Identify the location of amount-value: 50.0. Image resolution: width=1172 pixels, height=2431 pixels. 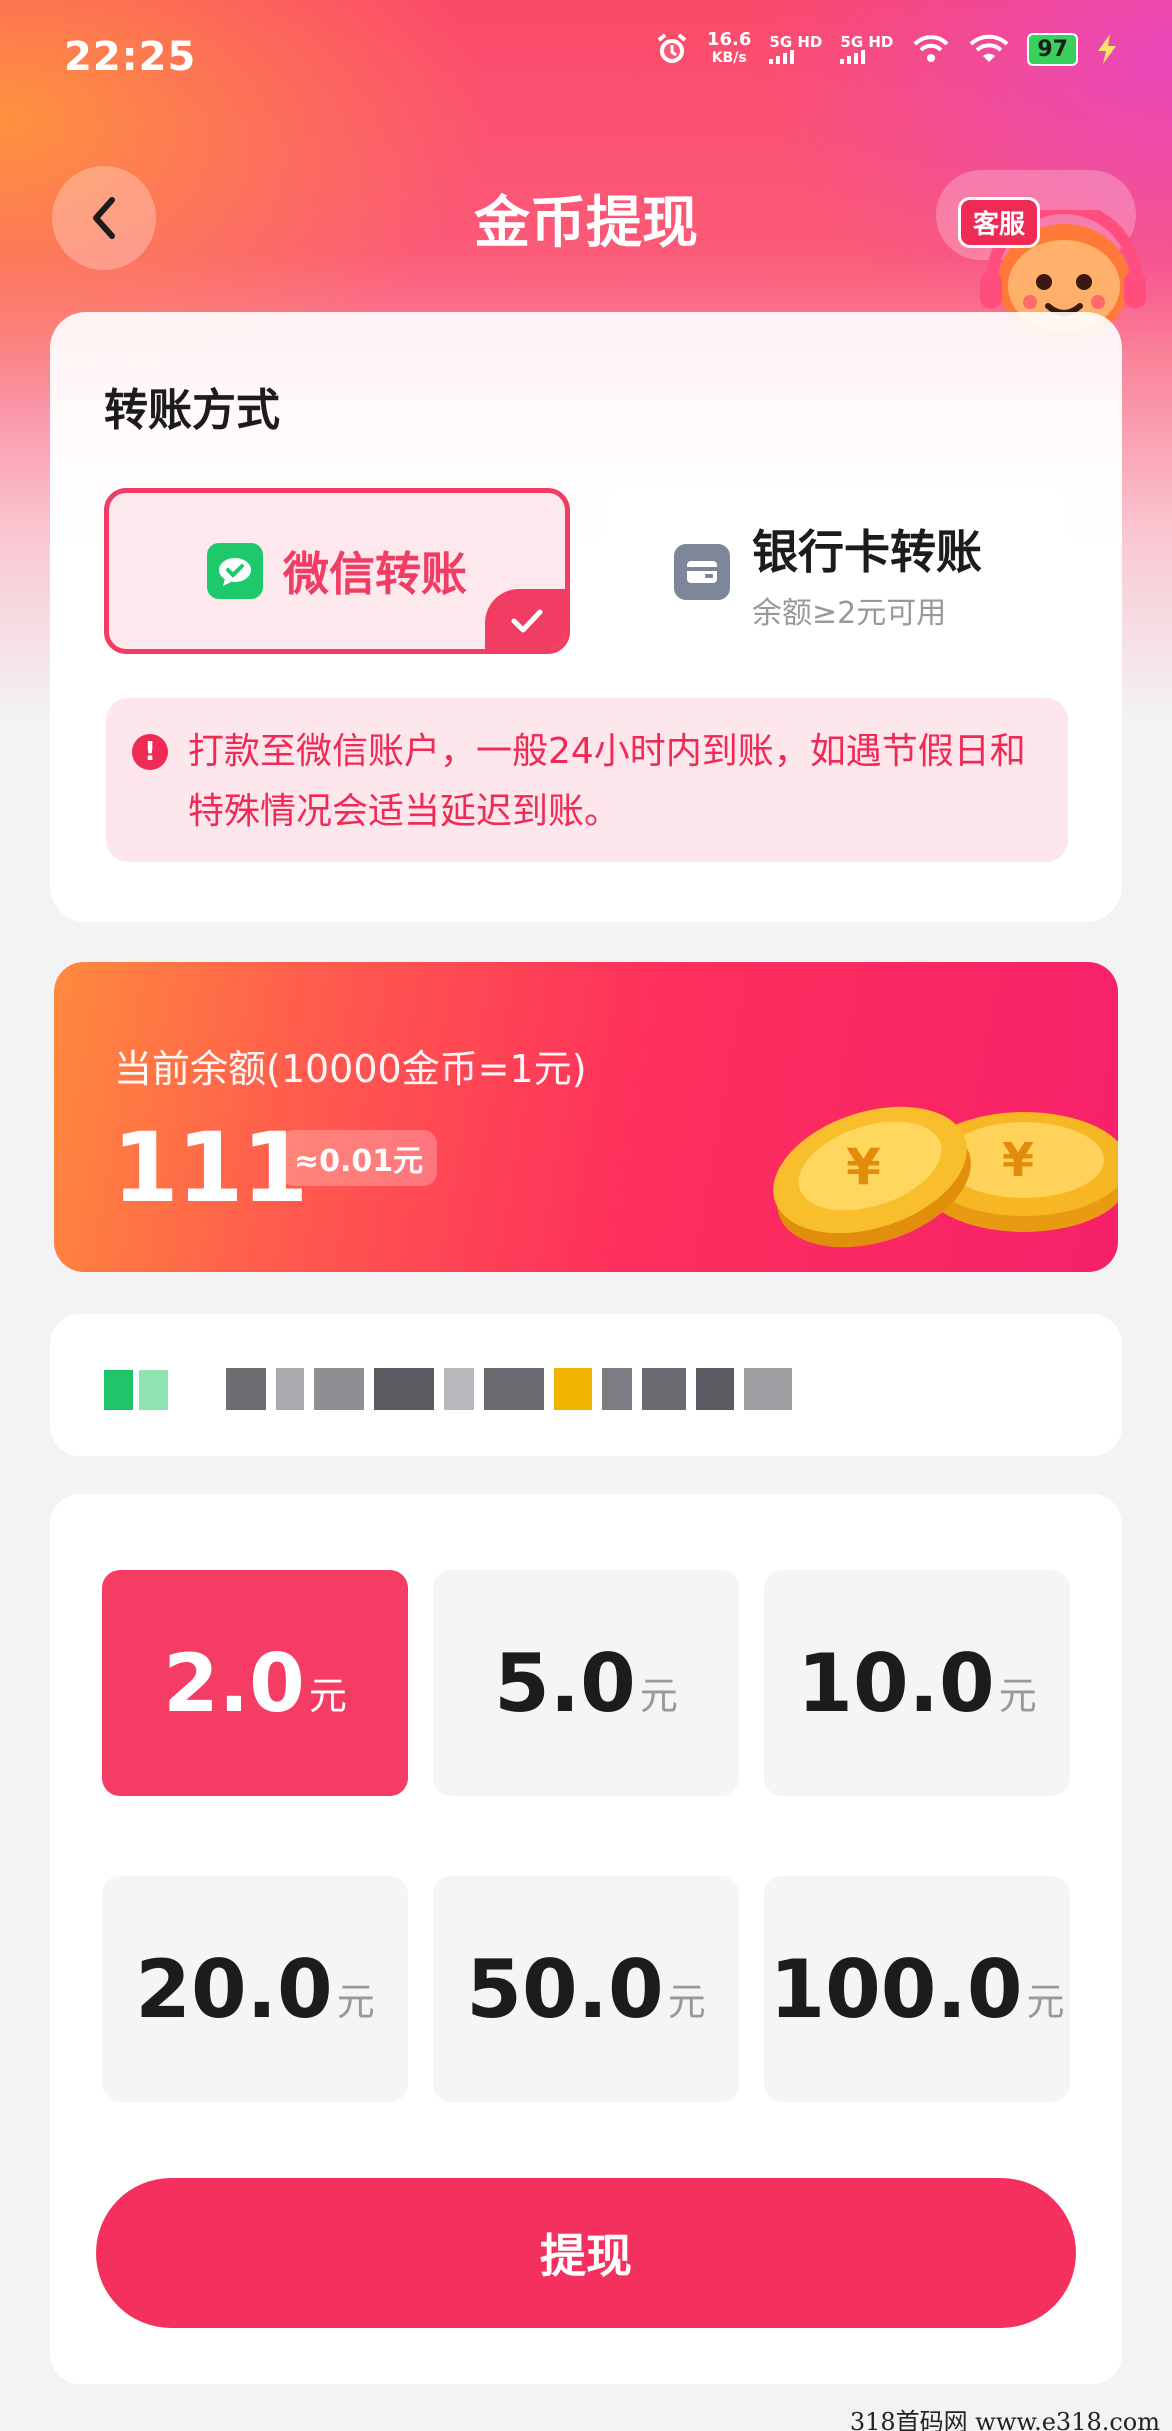
(565, 1989).